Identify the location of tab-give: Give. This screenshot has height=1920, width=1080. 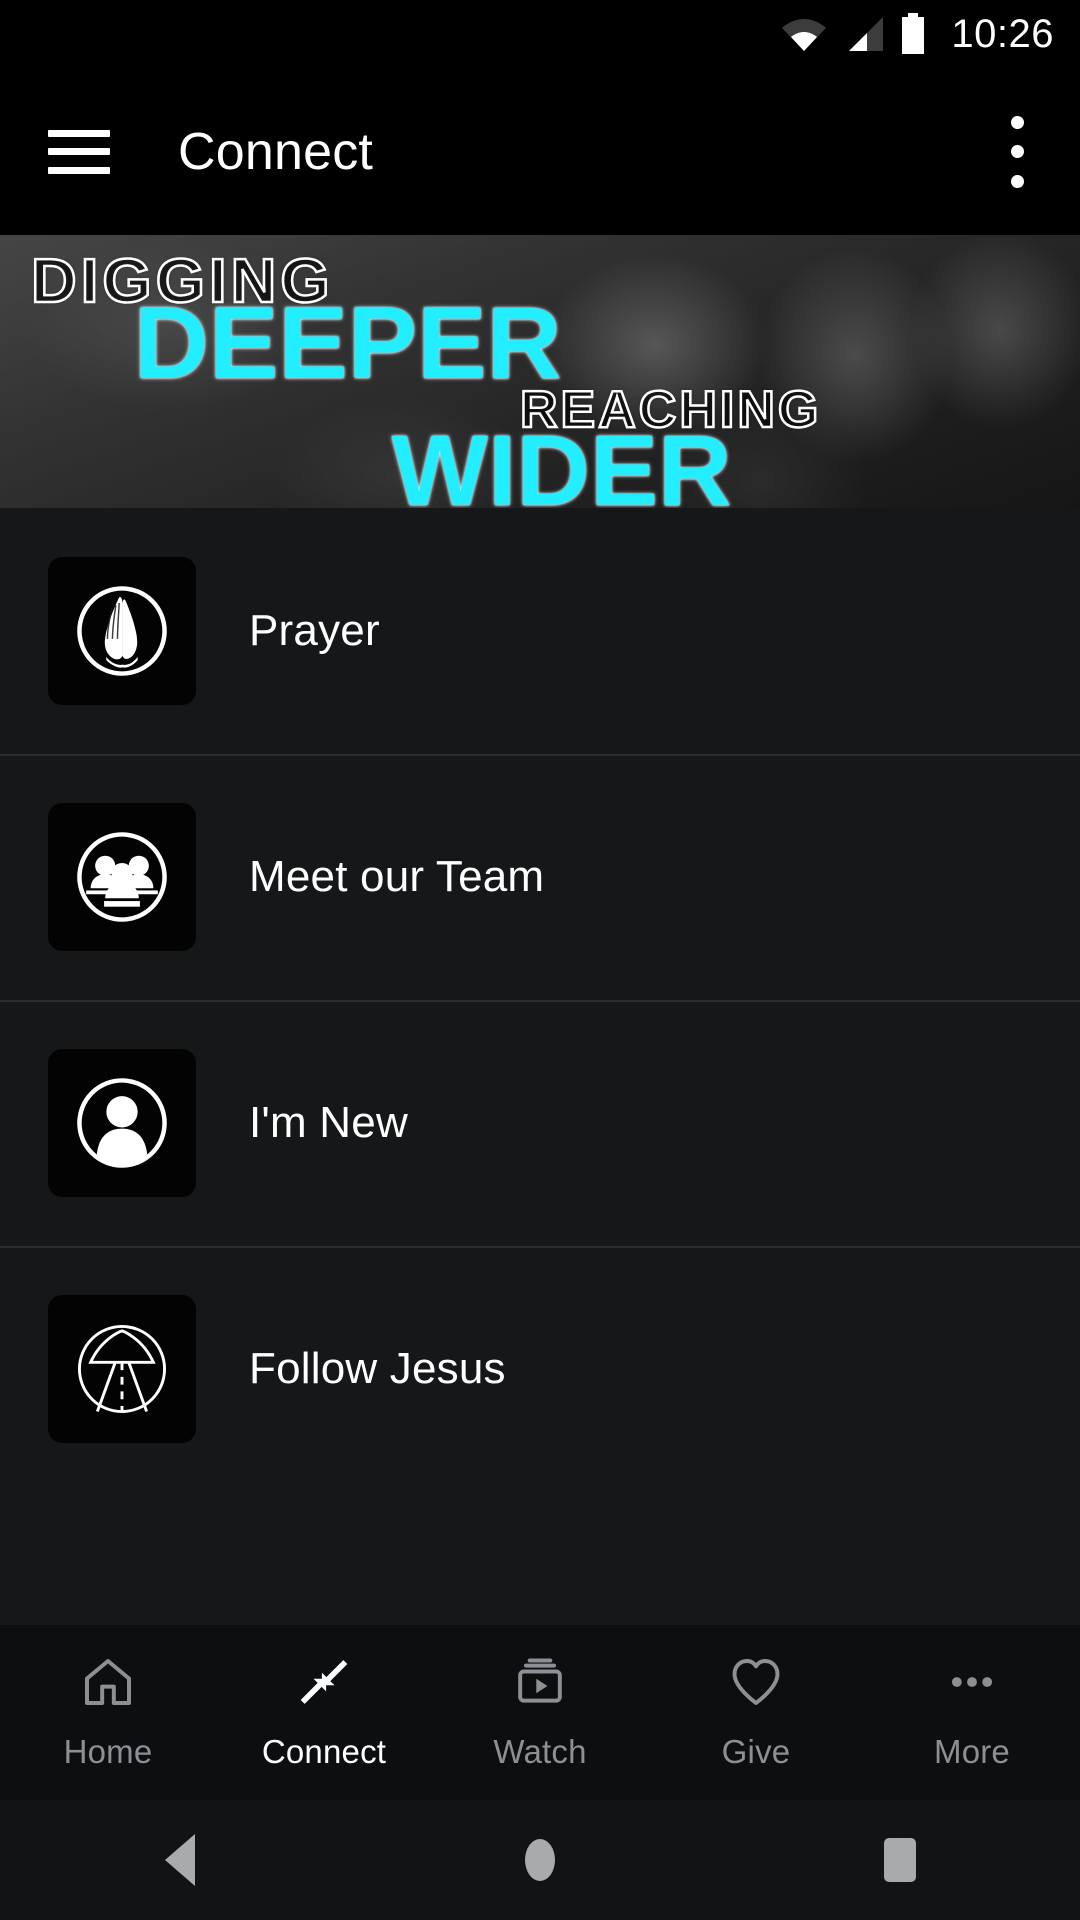
(756, 1698).